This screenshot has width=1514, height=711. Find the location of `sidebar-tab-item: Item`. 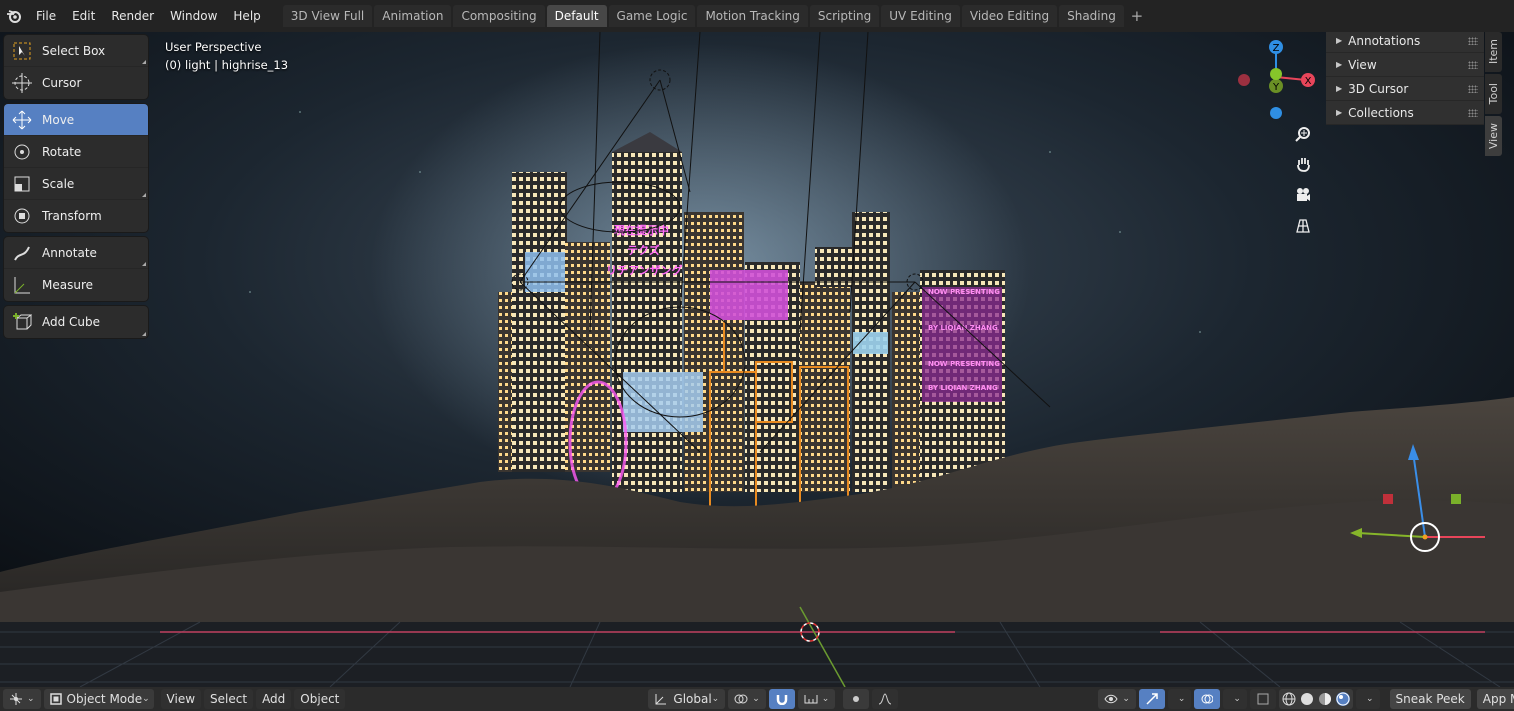

sidebar-tab-item: Item is located at coordinates (1493, 52).